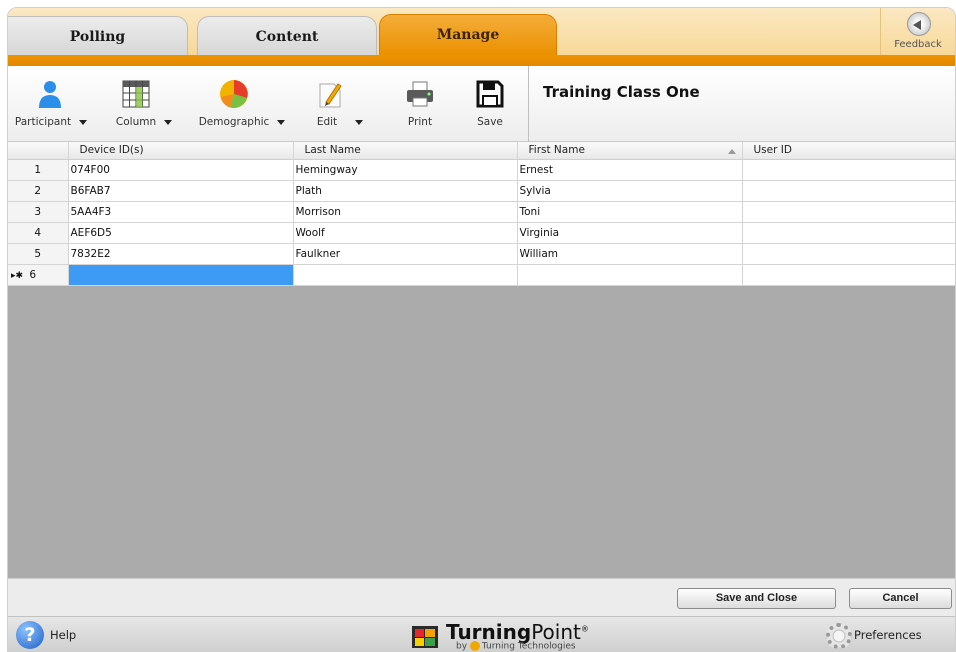 The height and width of the screenshot is (652, 956). Describe the element at coordinates (330, 95) in the screenshot. I see `edit-pencil-icon` at that location.